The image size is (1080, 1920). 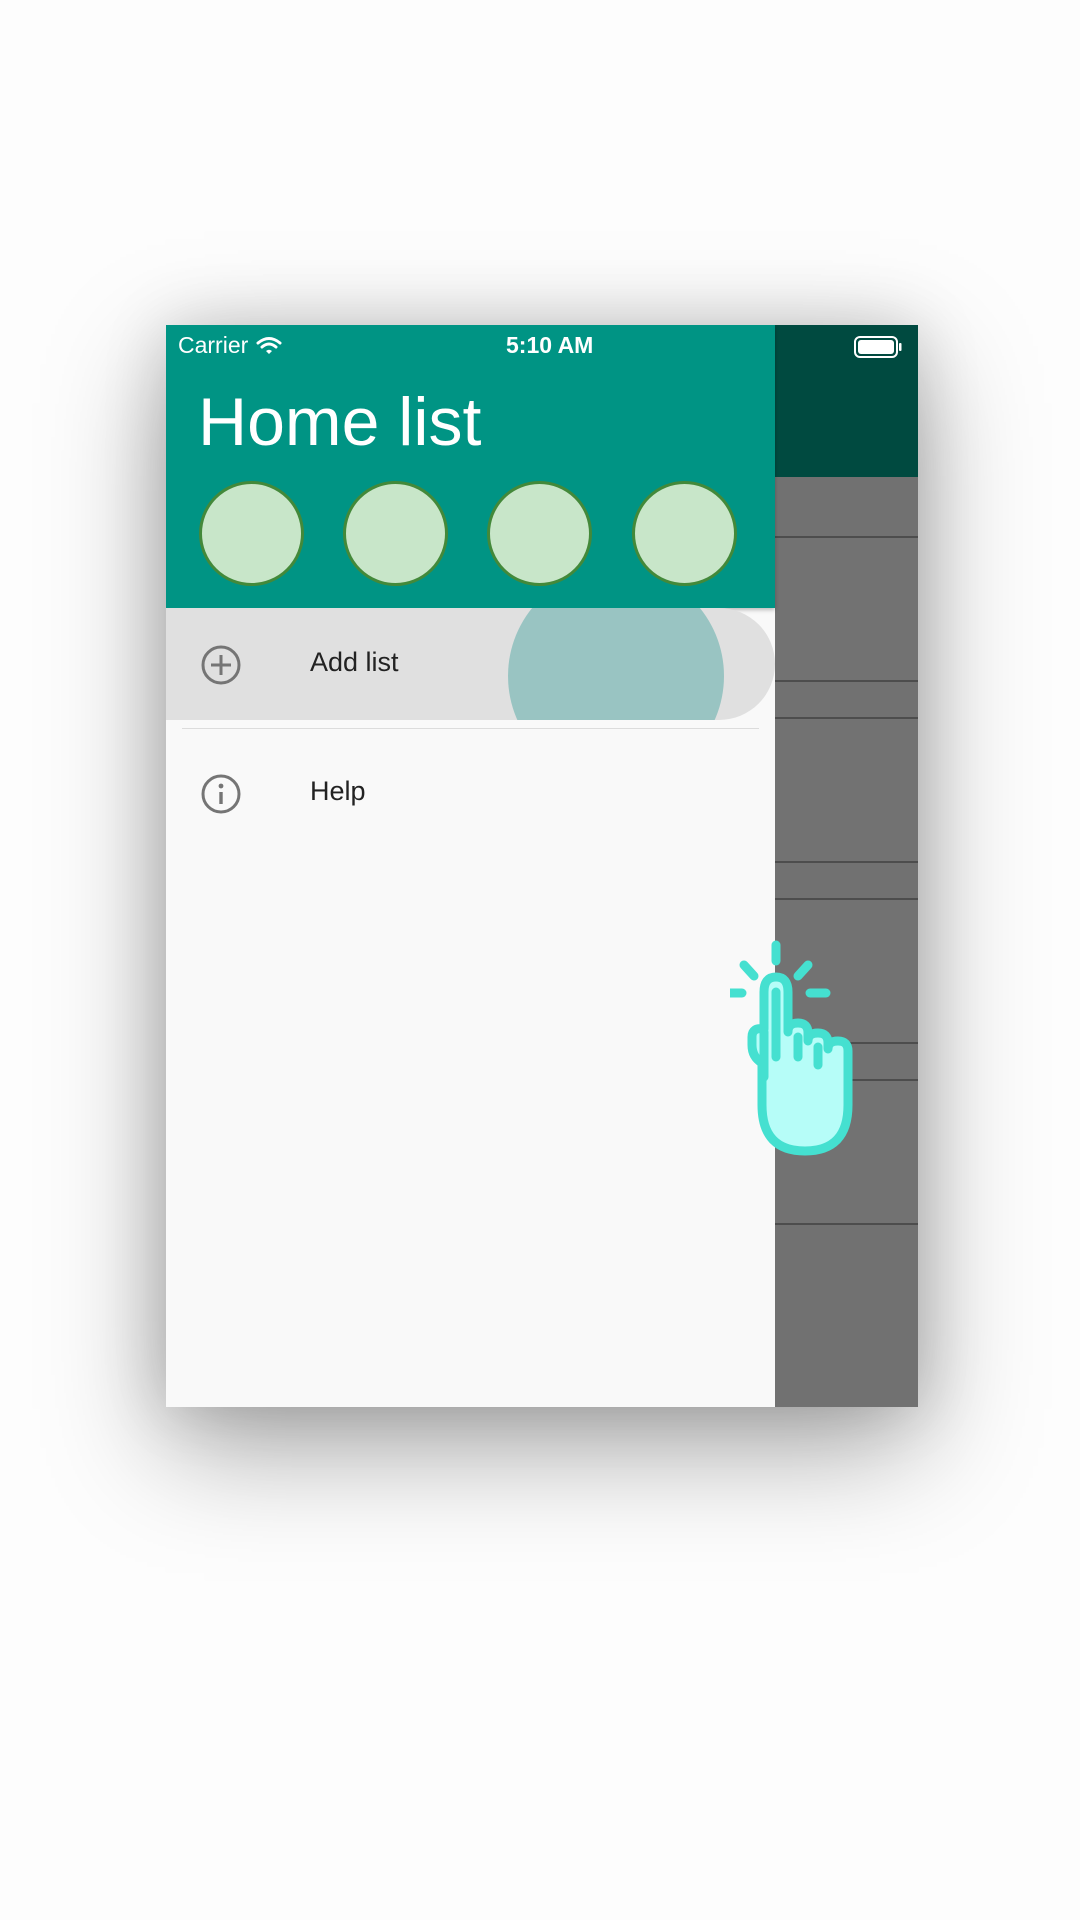 I want to click on status-time: 5:10 AM, so click(x=550, y=345).